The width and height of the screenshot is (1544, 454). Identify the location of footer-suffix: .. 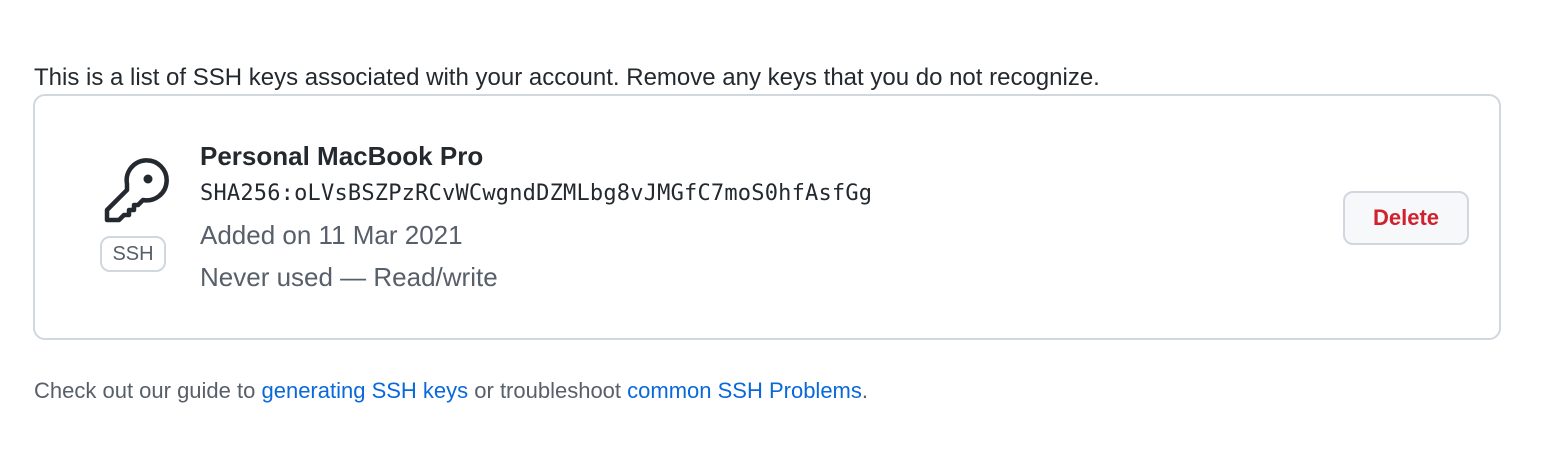
(865, 390).